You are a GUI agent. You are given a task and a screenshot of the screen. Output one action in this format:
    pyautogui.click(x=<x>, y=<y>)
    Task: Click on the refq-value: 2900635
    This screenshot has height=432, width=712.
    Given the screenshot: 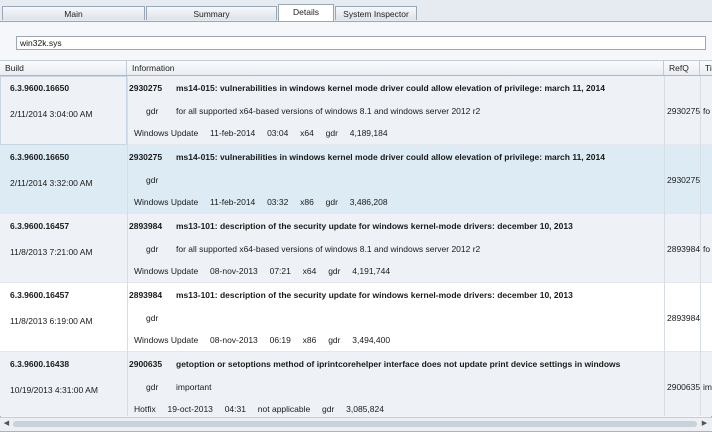 What is the action you would take?
    pyautogui.click(x=684, y=387)
    